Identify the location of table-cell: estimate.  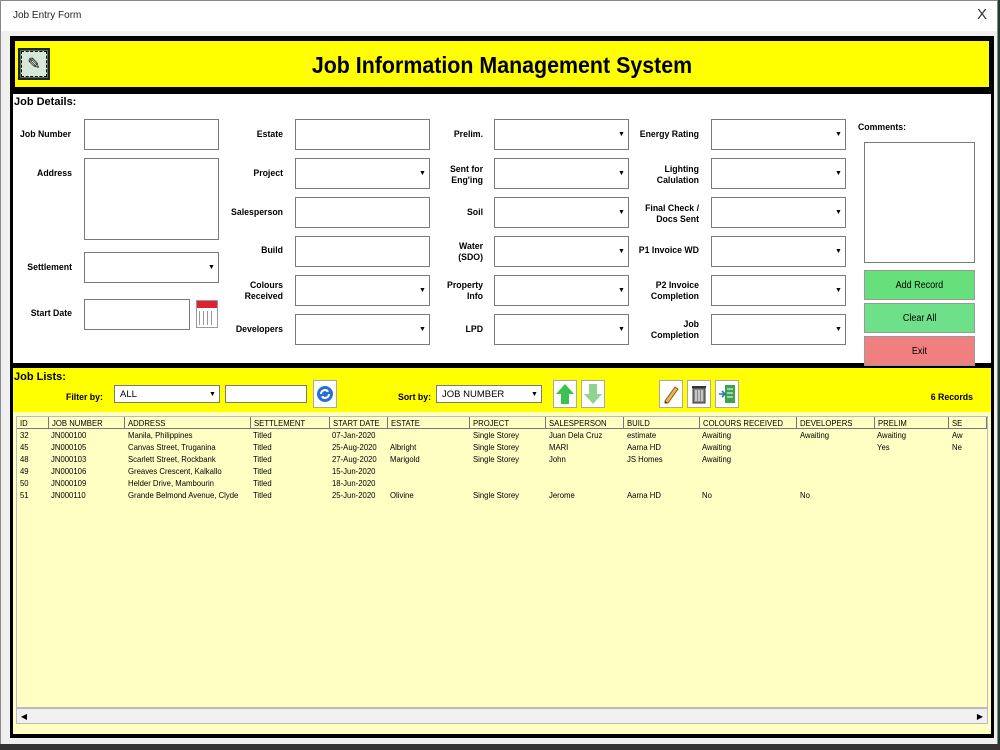
(641, 435).